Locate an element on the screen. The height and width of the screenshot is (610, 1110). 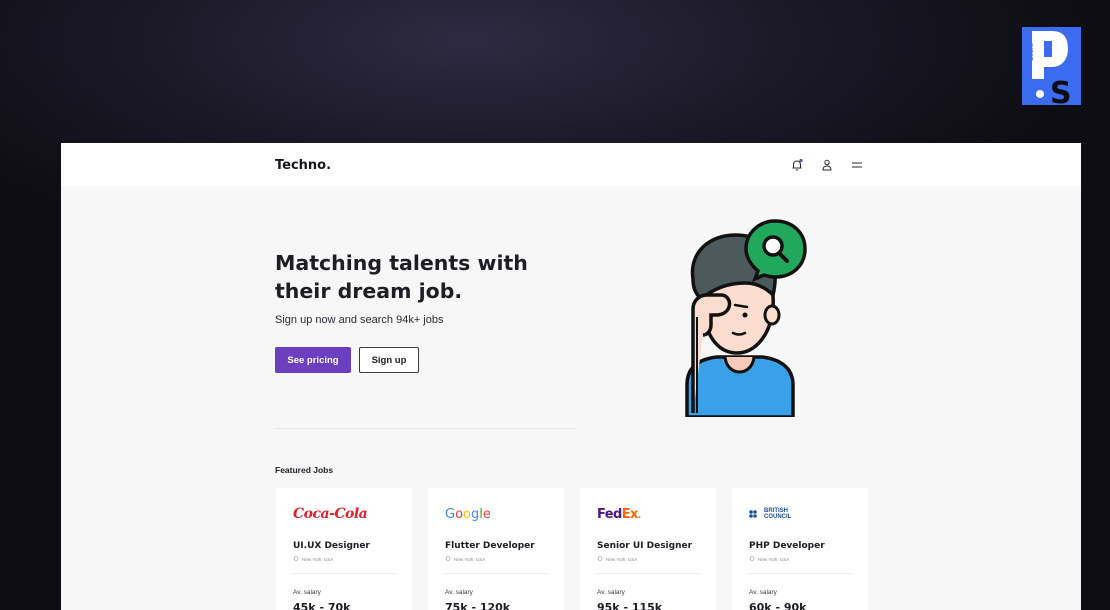
job-title: PHP Developer is located at coordinates (787, 546).